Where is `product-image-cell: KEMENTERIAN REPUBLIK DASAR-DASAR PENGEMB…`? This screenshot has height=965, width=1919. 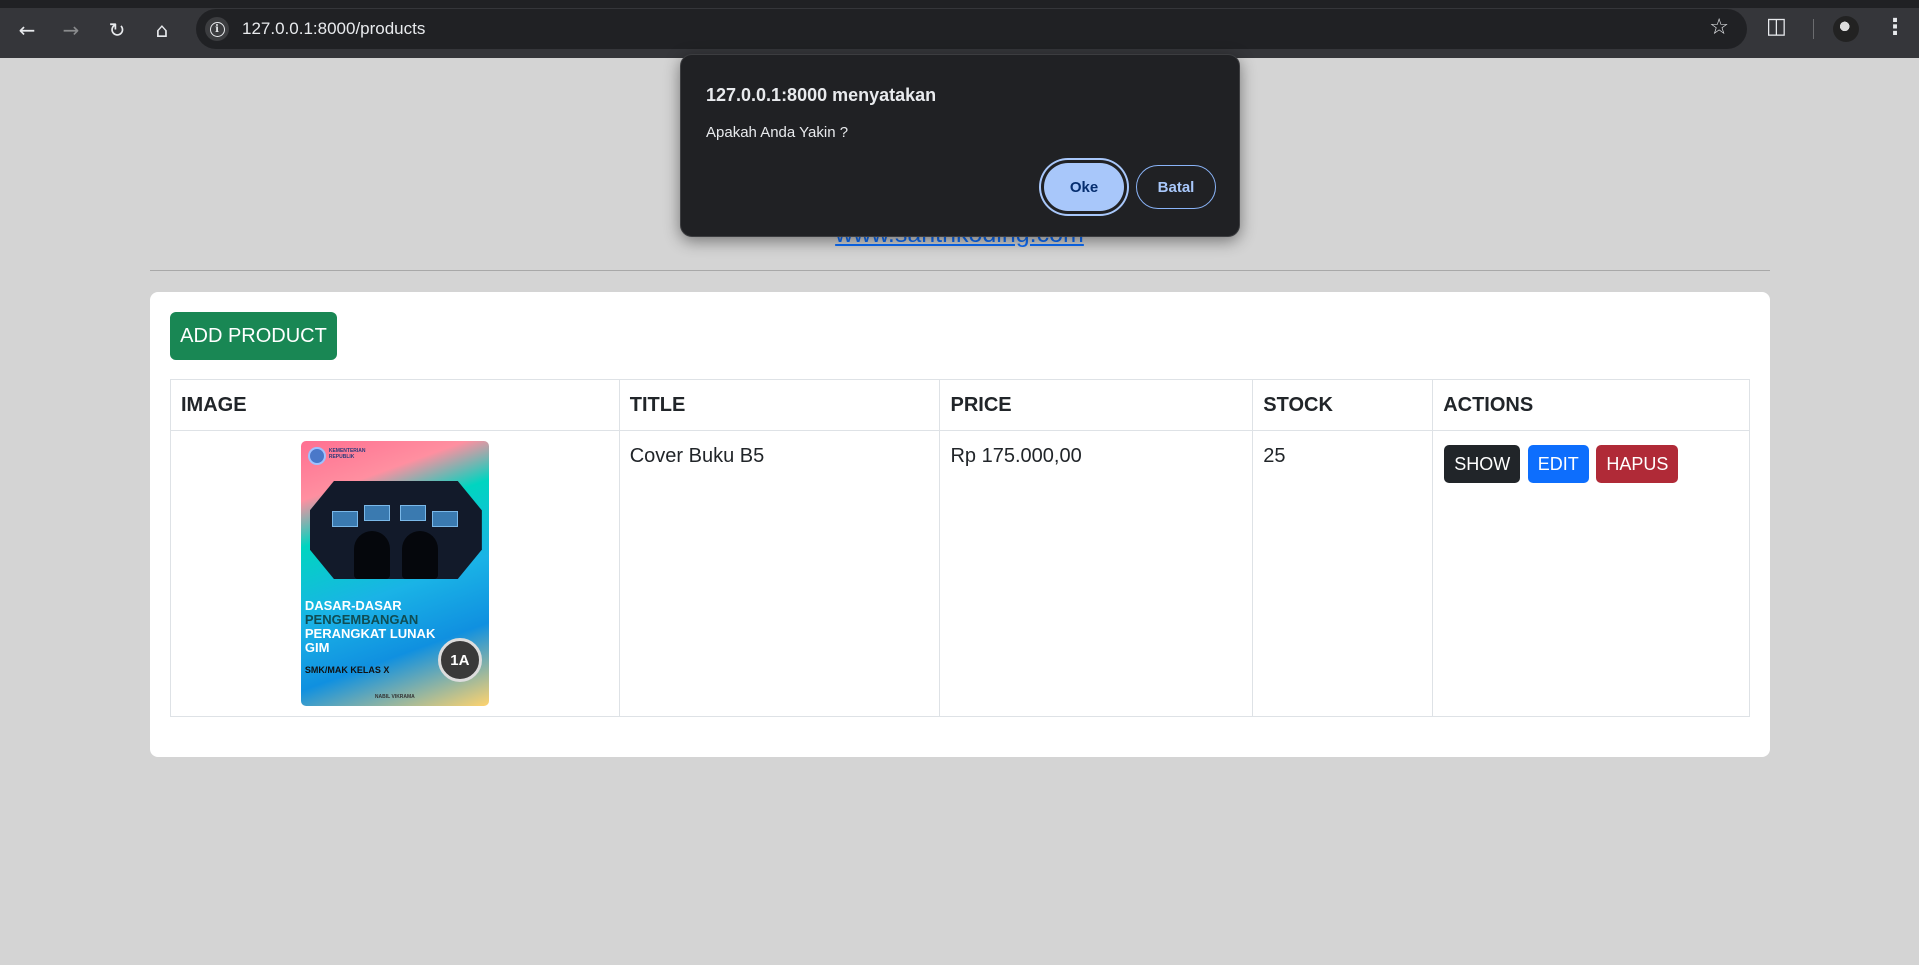 product-image-cell: KEMENTERIAN REPUBLIK DASAR-DASAR PENGEMB… is located at coordinates (395, 573).